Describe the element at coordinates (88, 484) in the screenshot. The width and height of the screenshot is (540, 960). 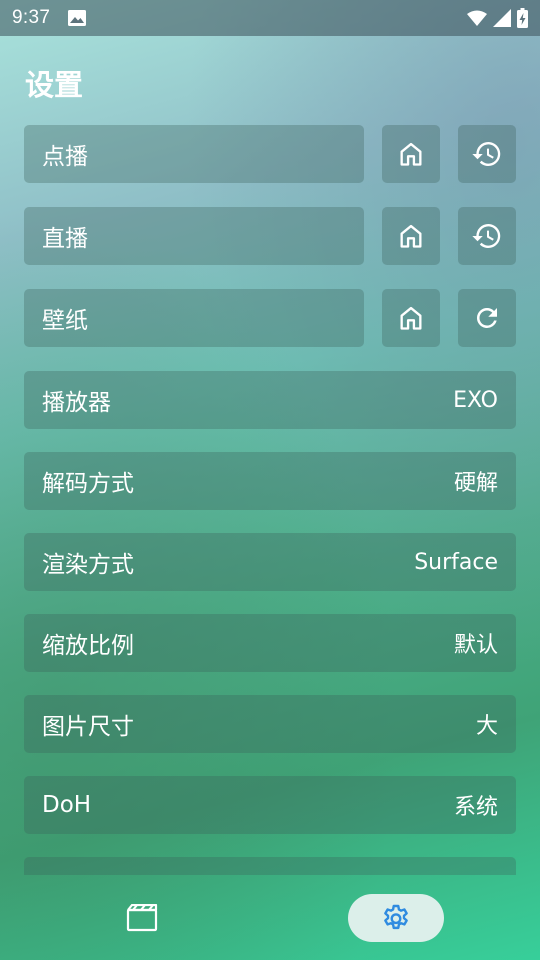
I see `decode-label: 解码方式` at that location.